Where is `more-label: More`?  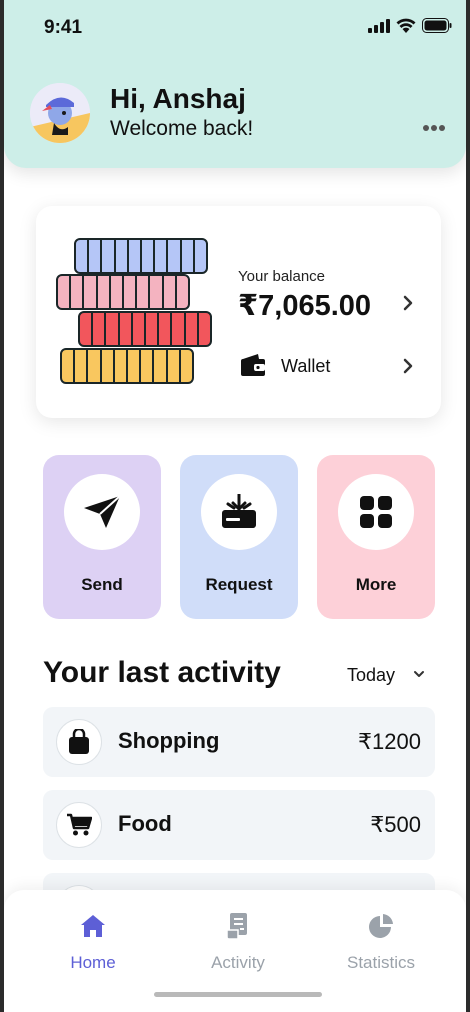 more-label: More is located at coordinates (376, 584).